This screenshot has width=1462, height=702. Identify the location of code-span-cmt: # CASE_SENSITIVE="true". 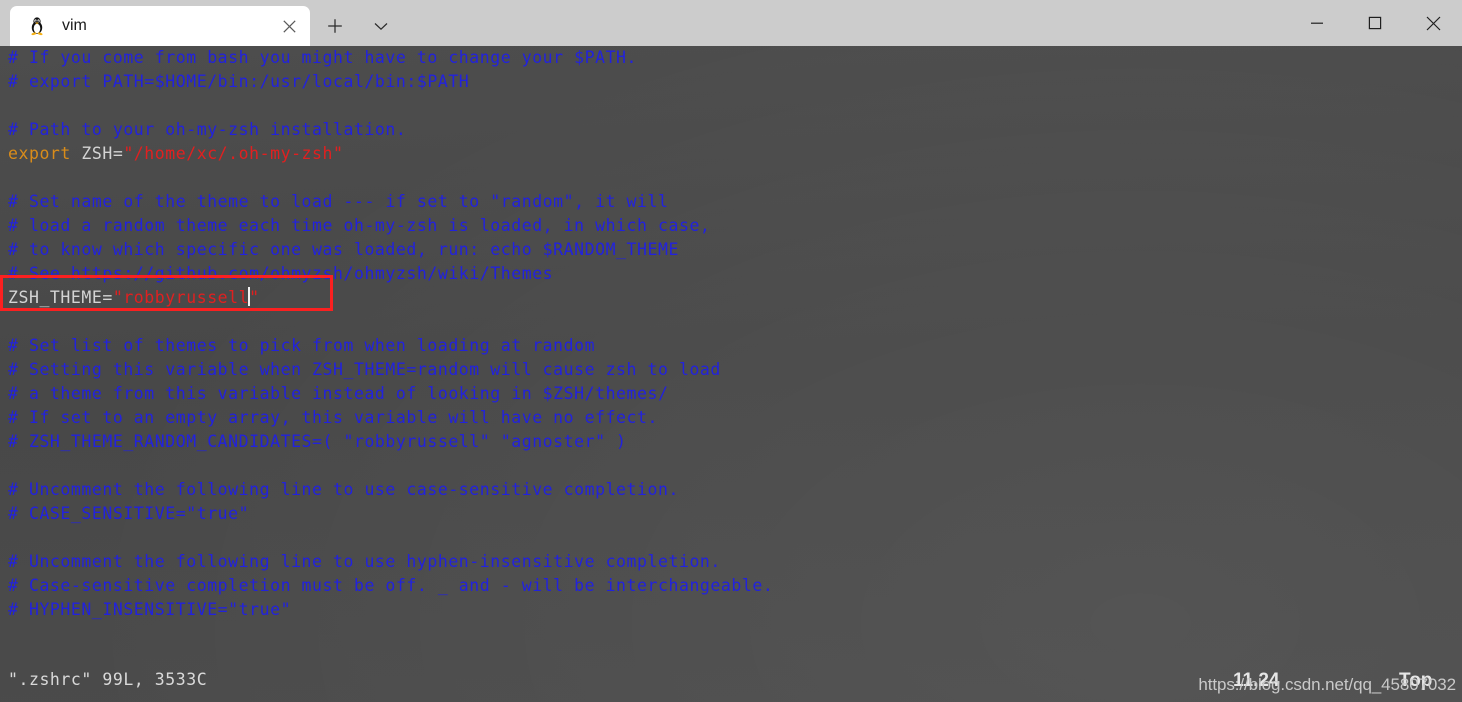
(129, 513).